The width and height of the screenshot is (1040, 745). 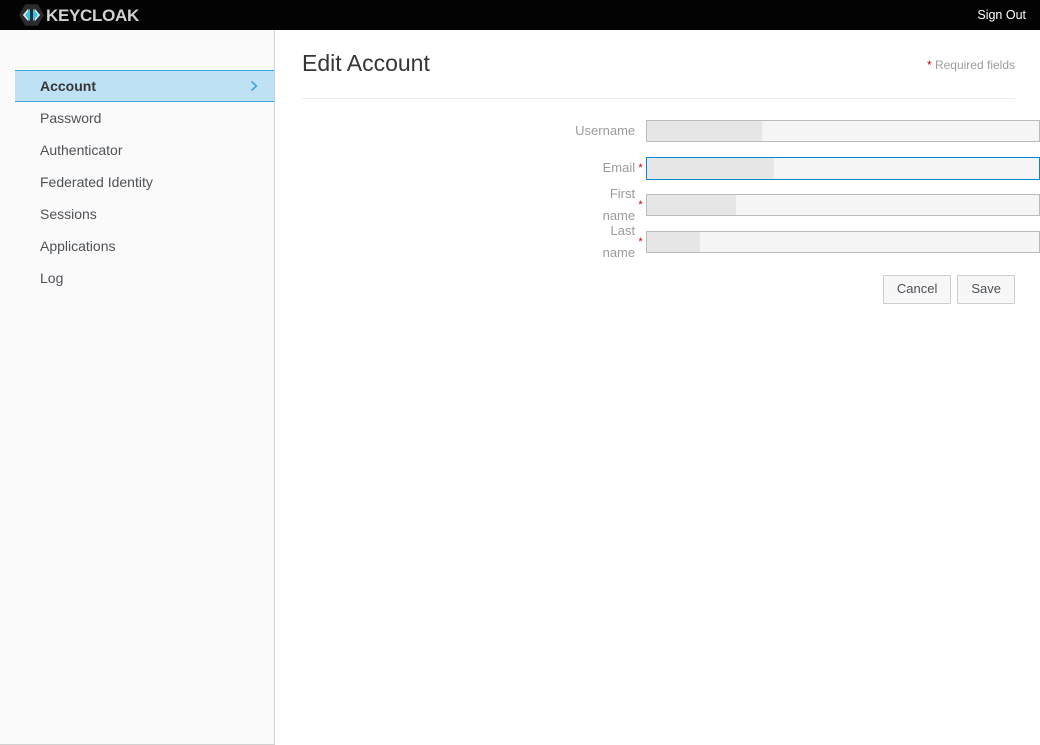 What do you see at coordinates (605, 130) in the screenshot?
I see `username-label: Username` at bounding box center [605, 130].